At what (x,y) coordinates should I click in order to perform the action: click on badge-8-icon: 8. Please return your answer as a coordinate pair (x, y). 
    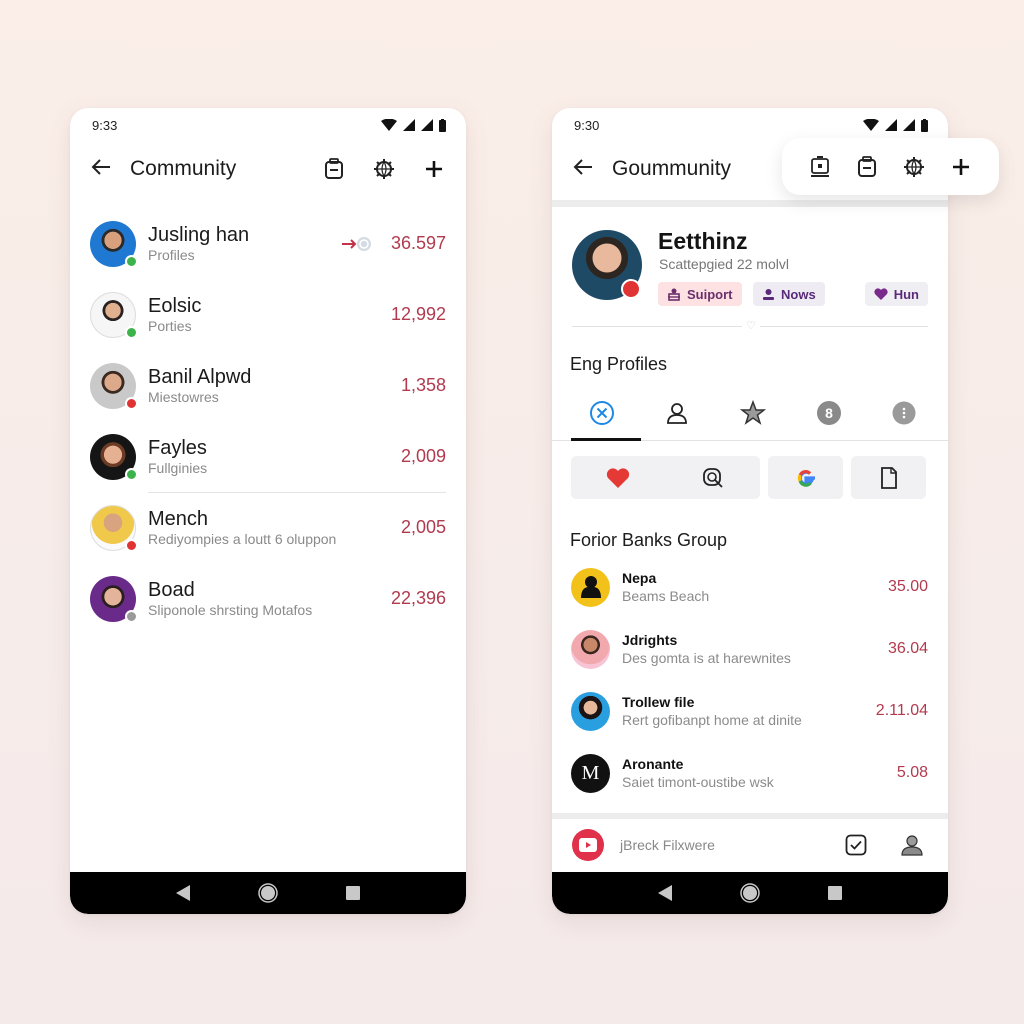
    Looking at the image, I should click on (828, 413).